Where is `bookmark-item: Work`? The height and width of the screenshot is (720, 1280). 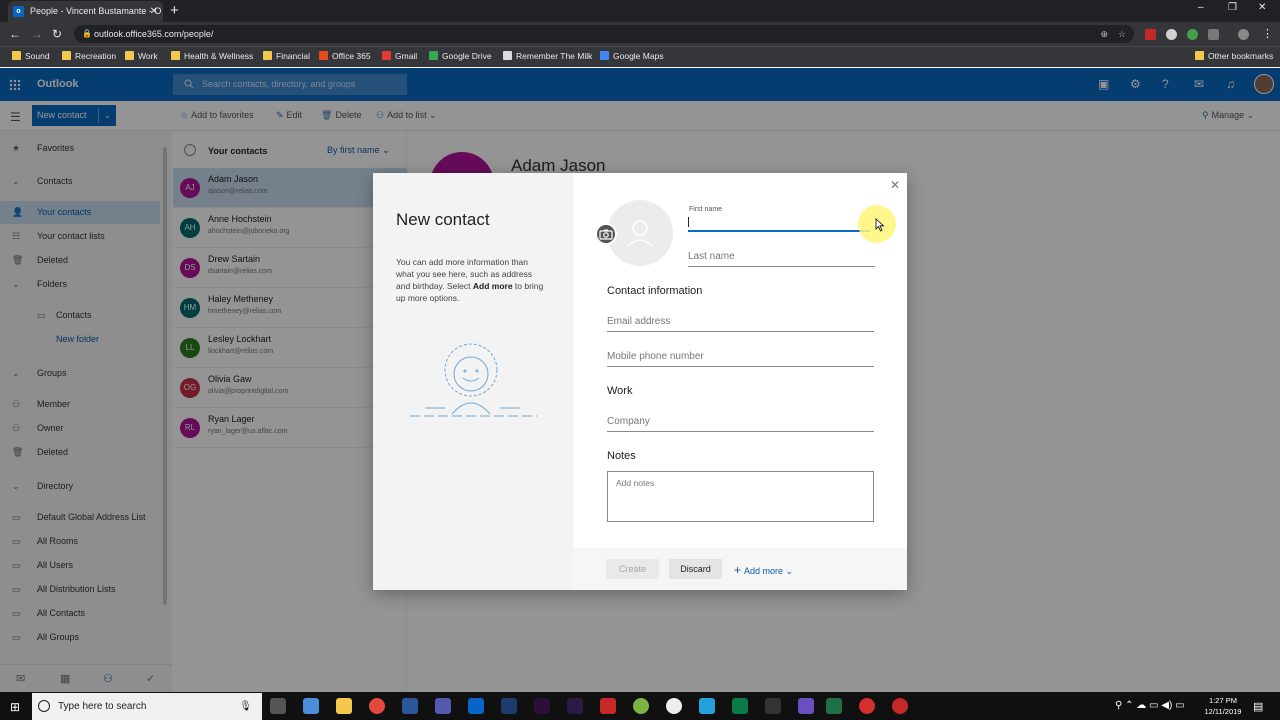 bookmark-item: Work is located at coordinates (141, 56).